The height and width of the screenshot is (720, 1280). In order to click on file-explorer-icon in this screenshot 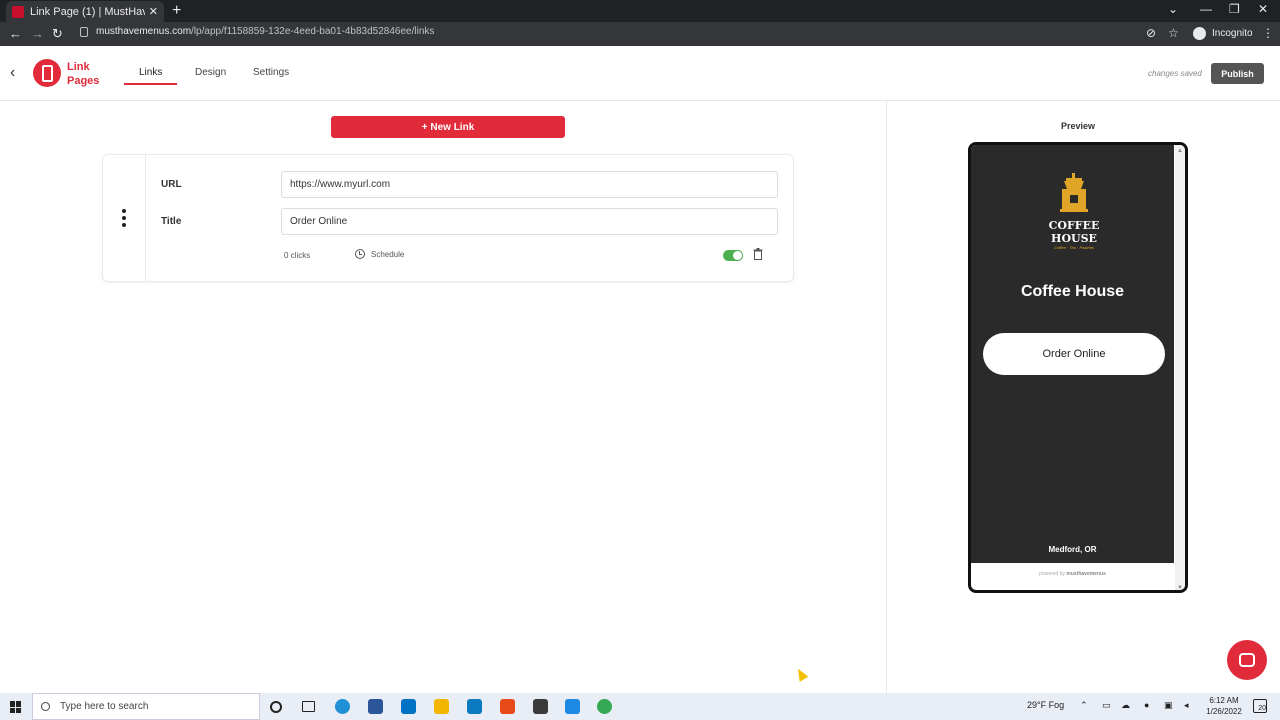, I will do `click(441, 706)`.